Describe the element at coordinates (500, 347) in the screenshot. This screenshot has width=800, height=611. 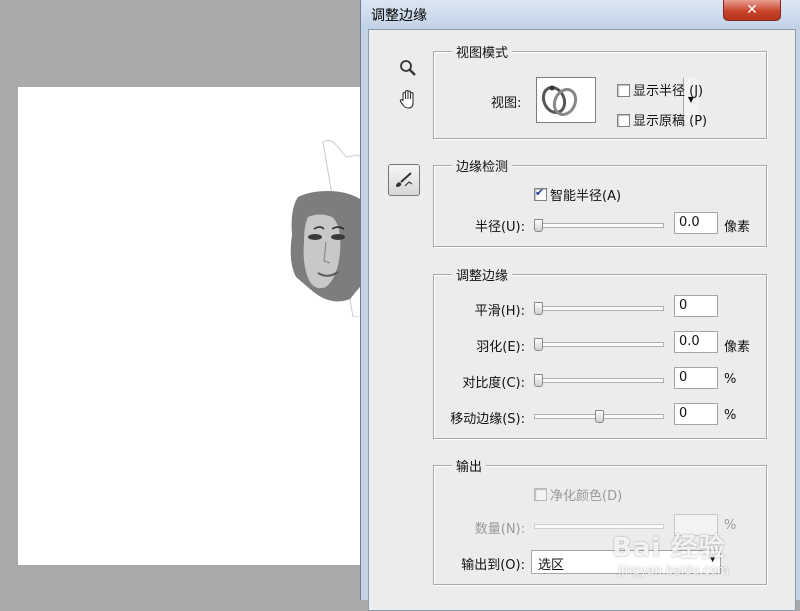
I see `feather-label: 羽化(E):` at that location.